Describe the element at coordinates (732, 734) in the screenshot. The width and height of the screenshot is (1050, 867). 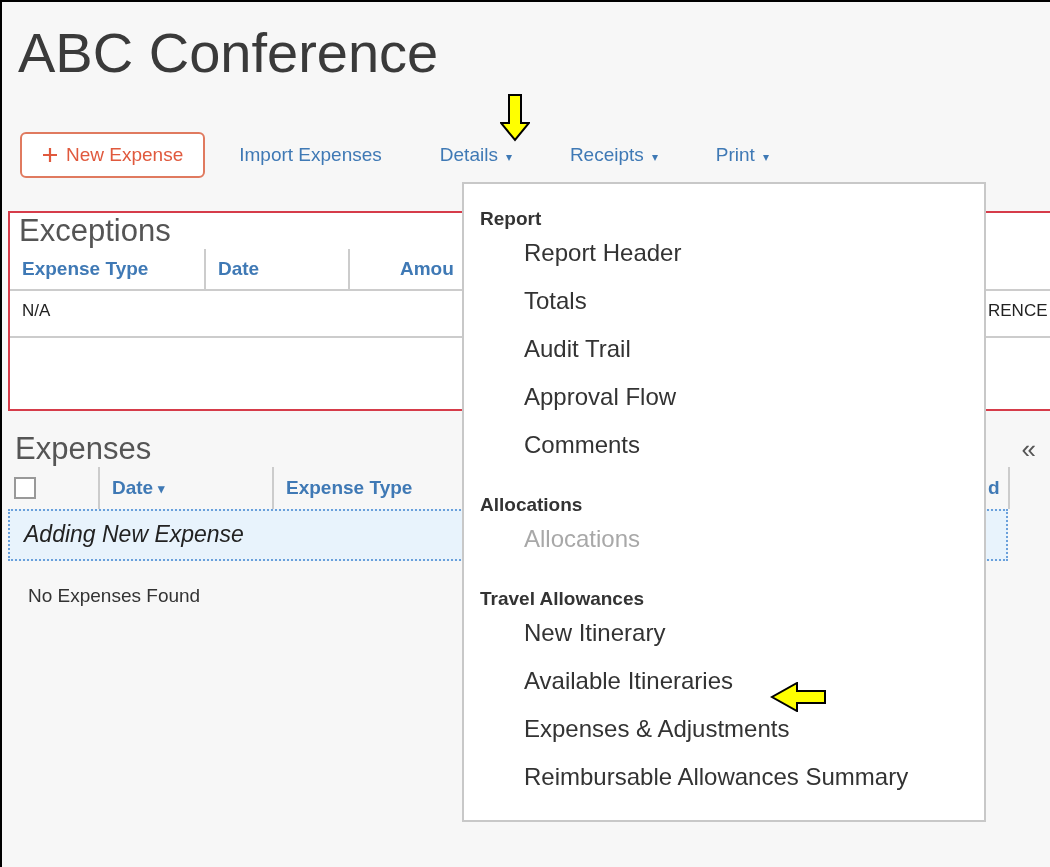
I see `menu-item: Expenses & Adjustments` at that location.